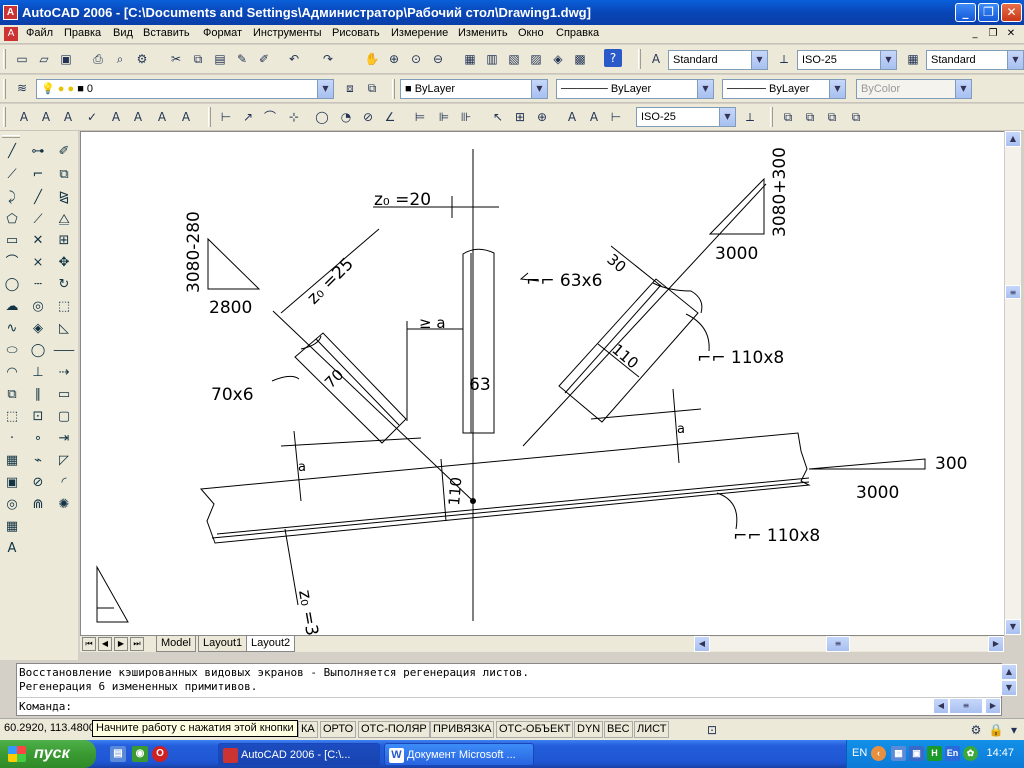 The height and width of the screenshot is (768, 1024). What do you see at coordinates (82, 33) in the screenshot?
I see `menu-edit: Правка` at bounding box center [82, 33].